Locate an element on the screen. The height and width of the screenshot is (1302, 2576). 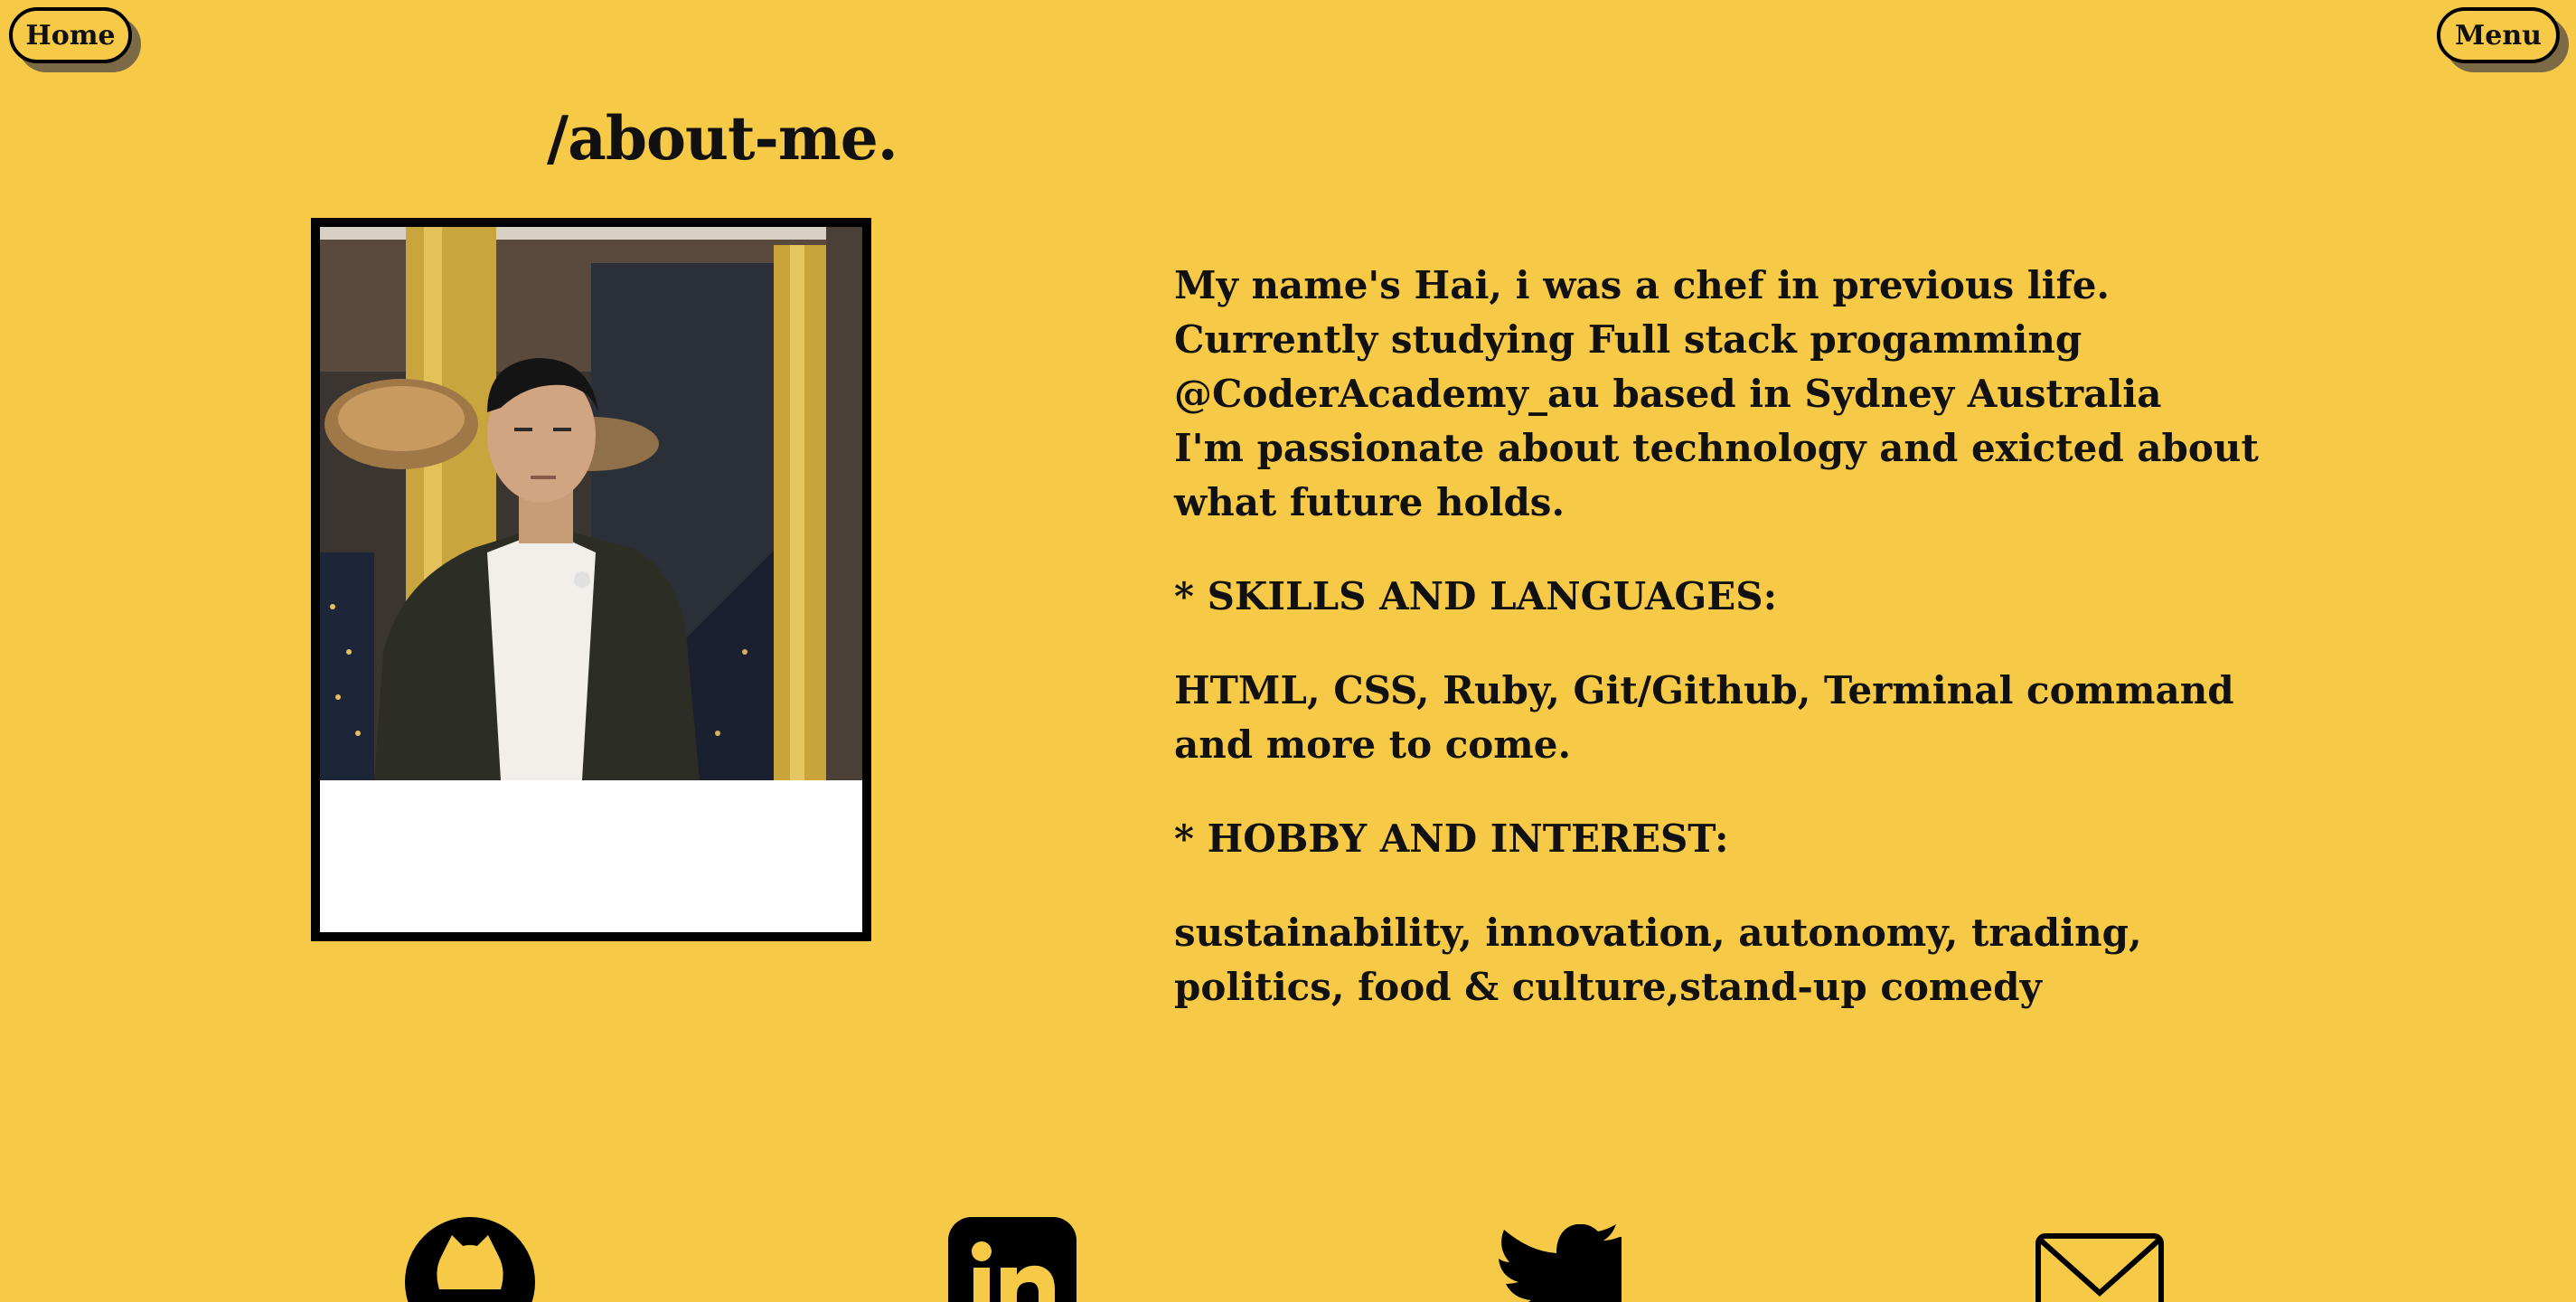
menu-button: Menu is located at coordinates (2498, 35).